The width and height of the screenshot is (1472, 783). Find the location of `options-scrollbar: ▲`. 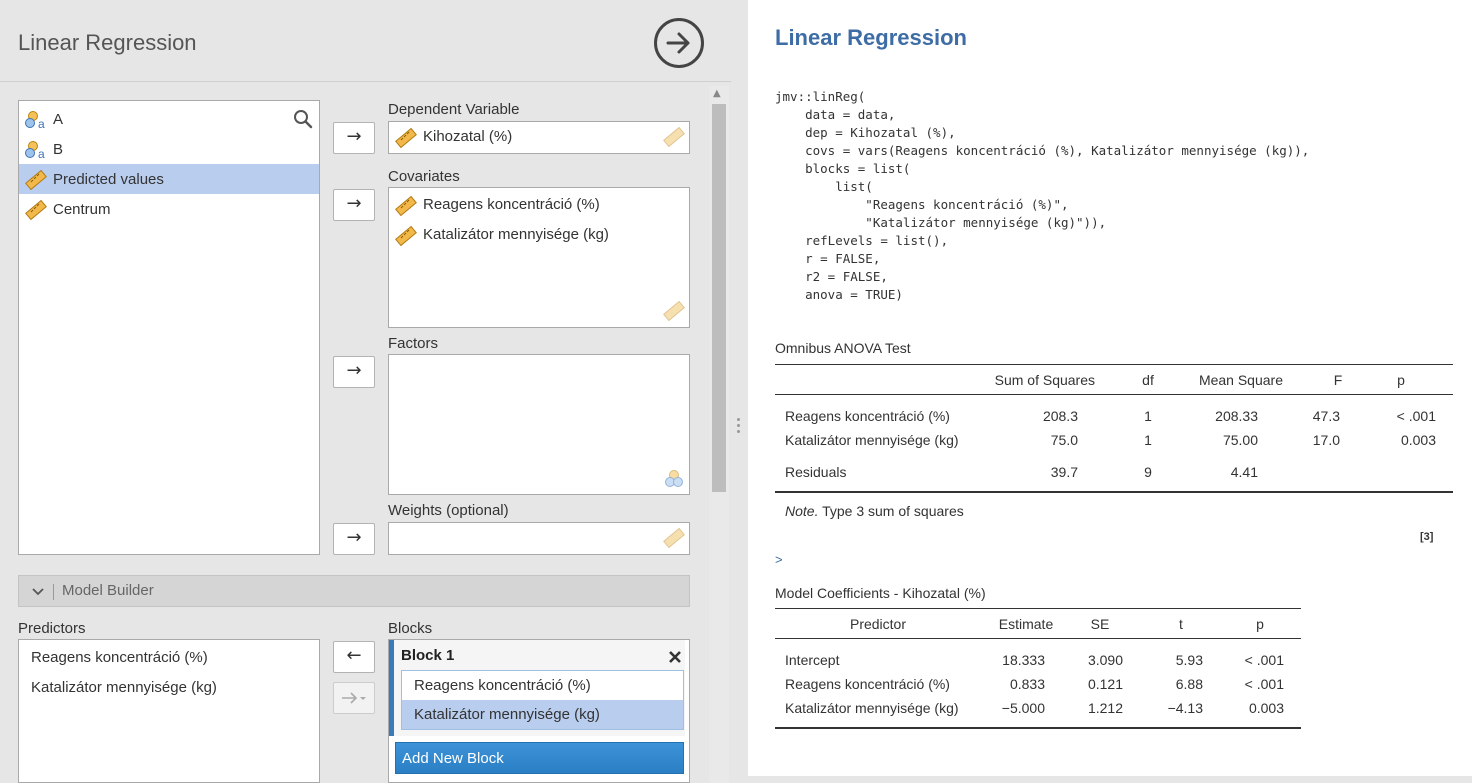

options-scrollbar: ▲ is located at coordinates (719, 434).